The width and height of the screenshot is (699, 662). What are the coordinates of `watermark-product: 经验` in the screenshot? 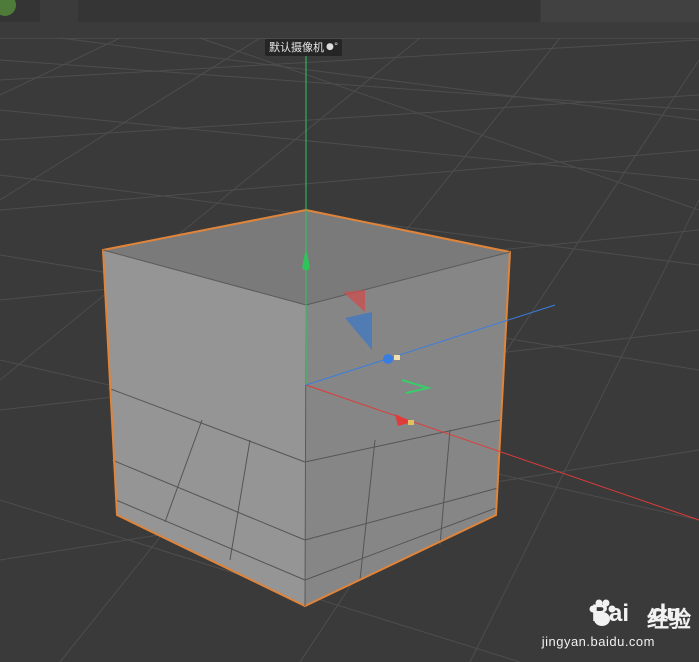 It's located at (668, 620).